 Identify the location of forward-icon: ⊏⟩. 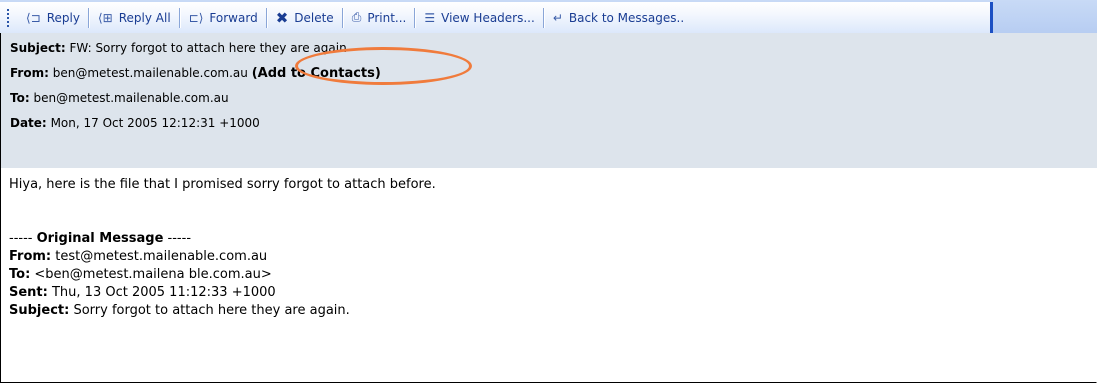
(196, 17).